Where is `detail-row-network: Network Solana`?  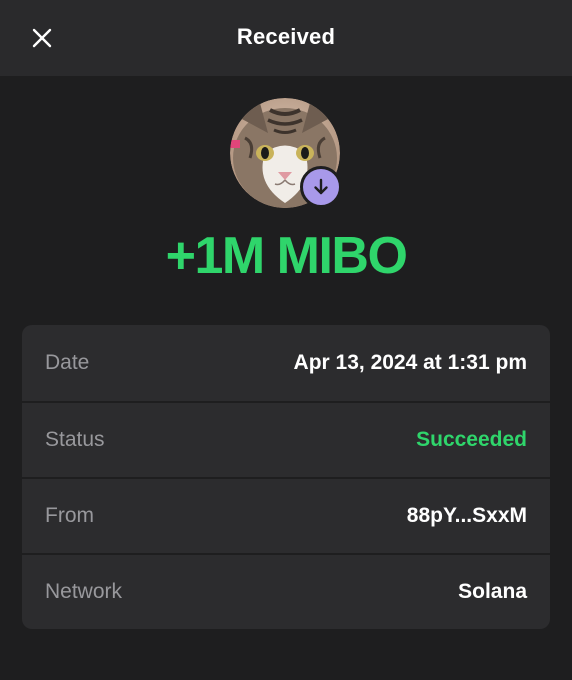 detail-row-network: Network Solana is located at coordinates (286, 591).